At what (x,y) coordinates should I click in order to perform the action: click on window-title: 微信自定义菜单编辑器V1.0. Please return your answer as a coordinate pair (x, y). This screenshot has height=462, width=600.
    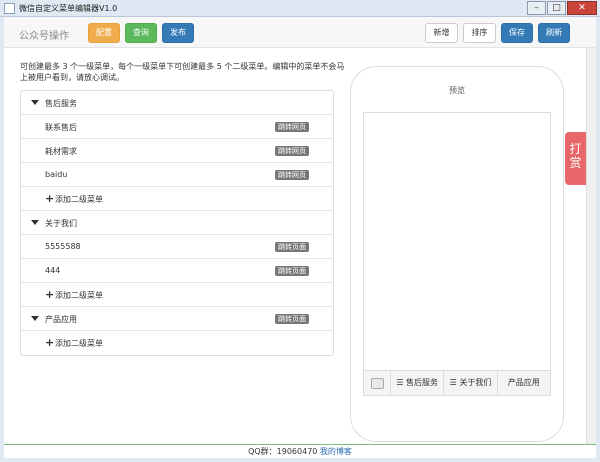
    Looking at the image, I should click on (68, 8).